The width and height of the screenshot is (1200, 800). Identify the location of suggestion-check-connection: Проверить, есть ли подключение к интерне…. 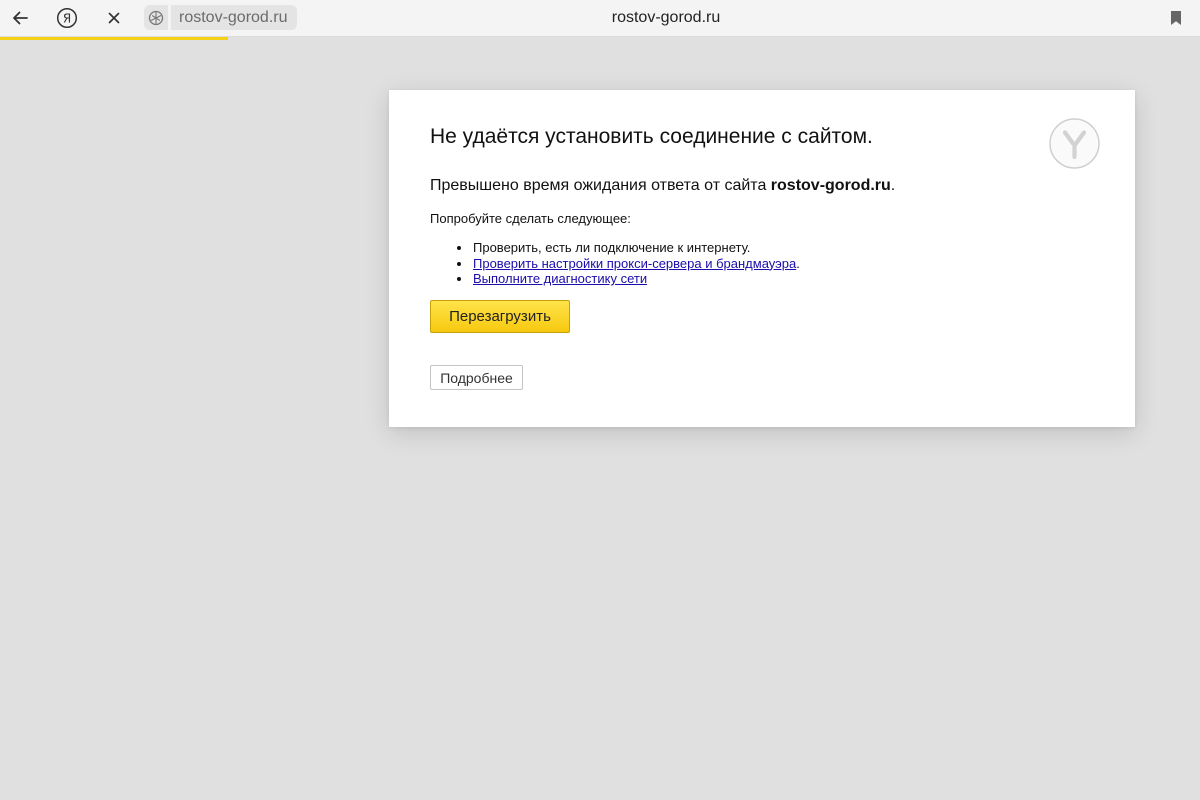
(636, 248).